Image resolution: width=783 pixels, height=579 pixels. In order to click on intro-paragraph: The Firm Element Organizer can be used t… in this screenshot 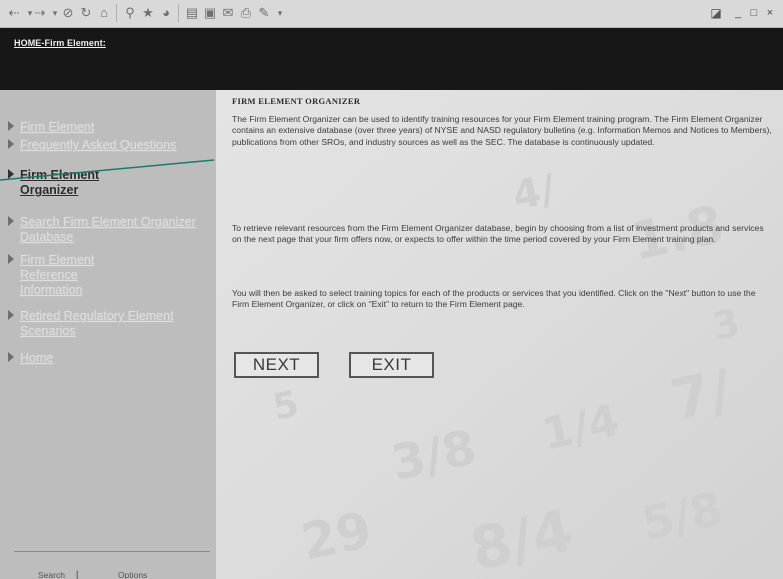, I will do `click(502, 130)`.